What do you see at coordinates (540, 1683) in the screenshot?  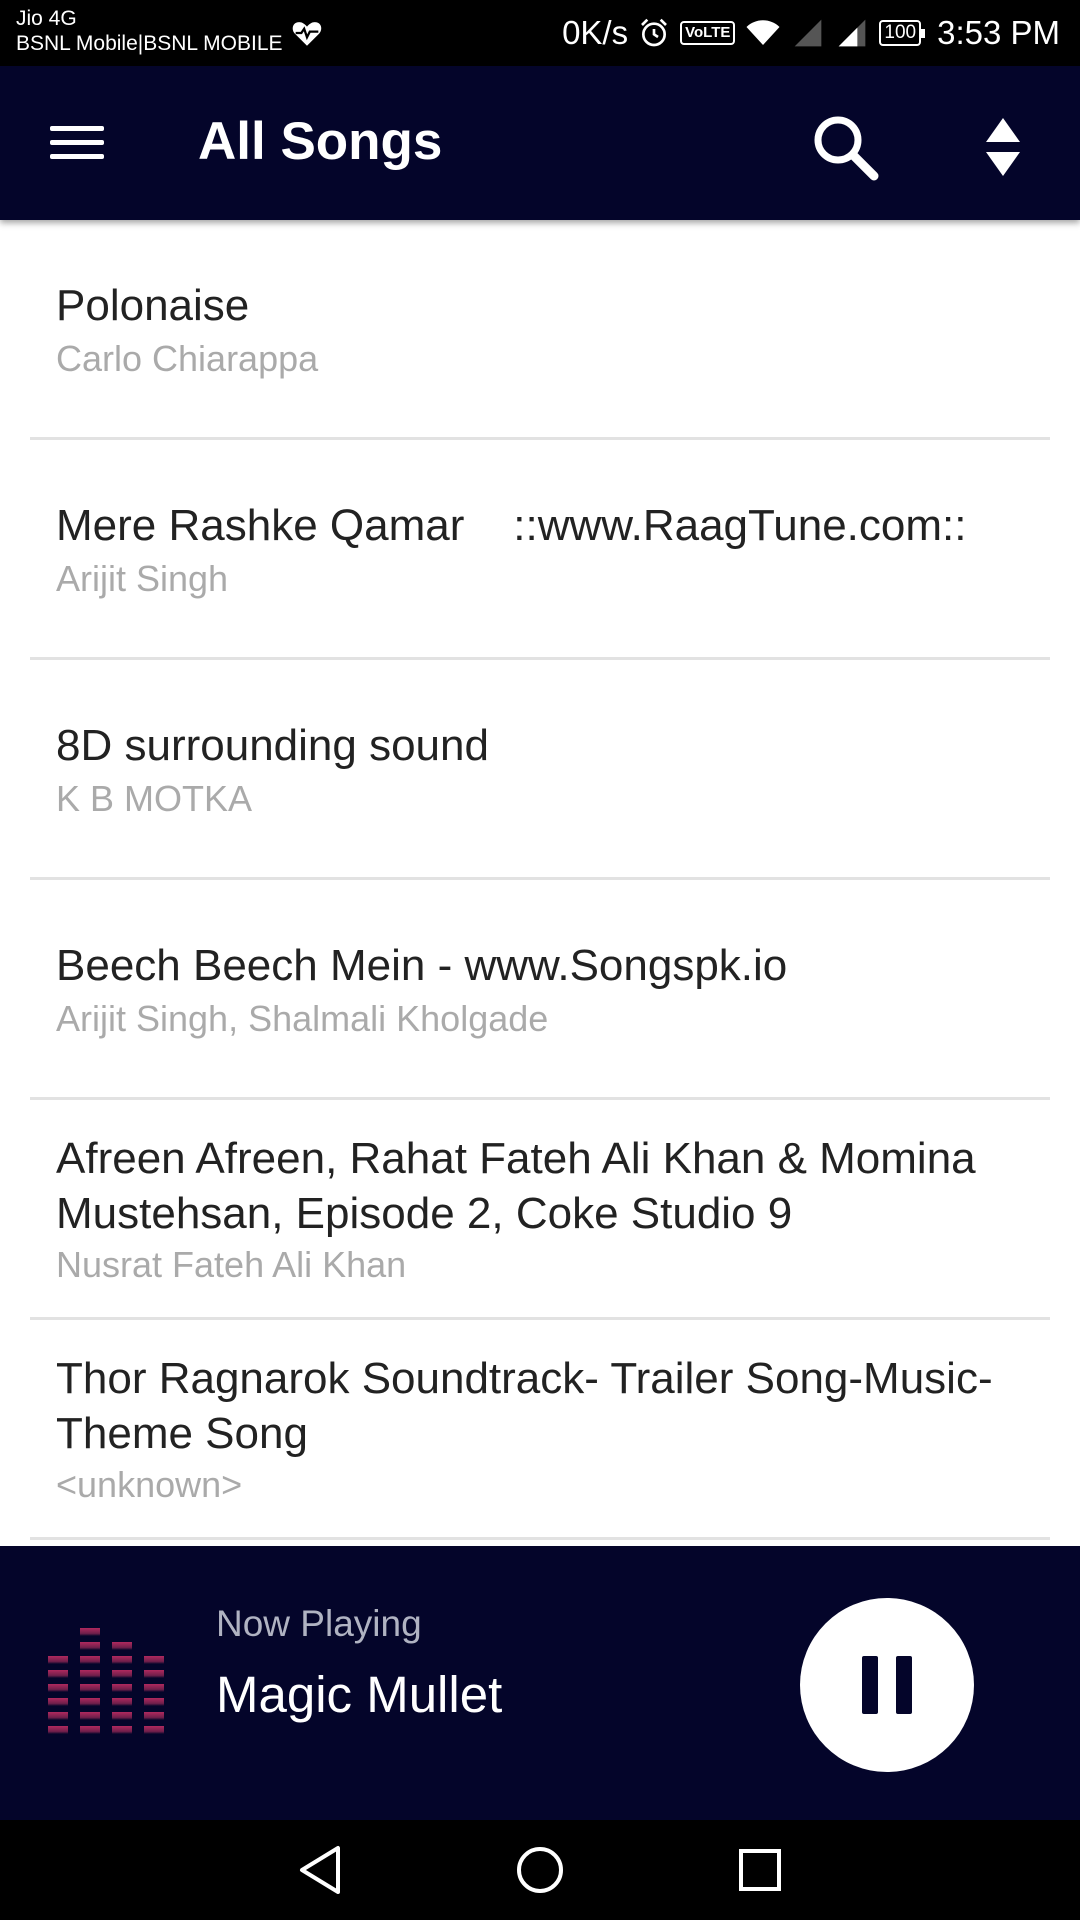 I see `now-playing-bar: Now Playing Magic Mullet` at bounding box center [540, 1683].